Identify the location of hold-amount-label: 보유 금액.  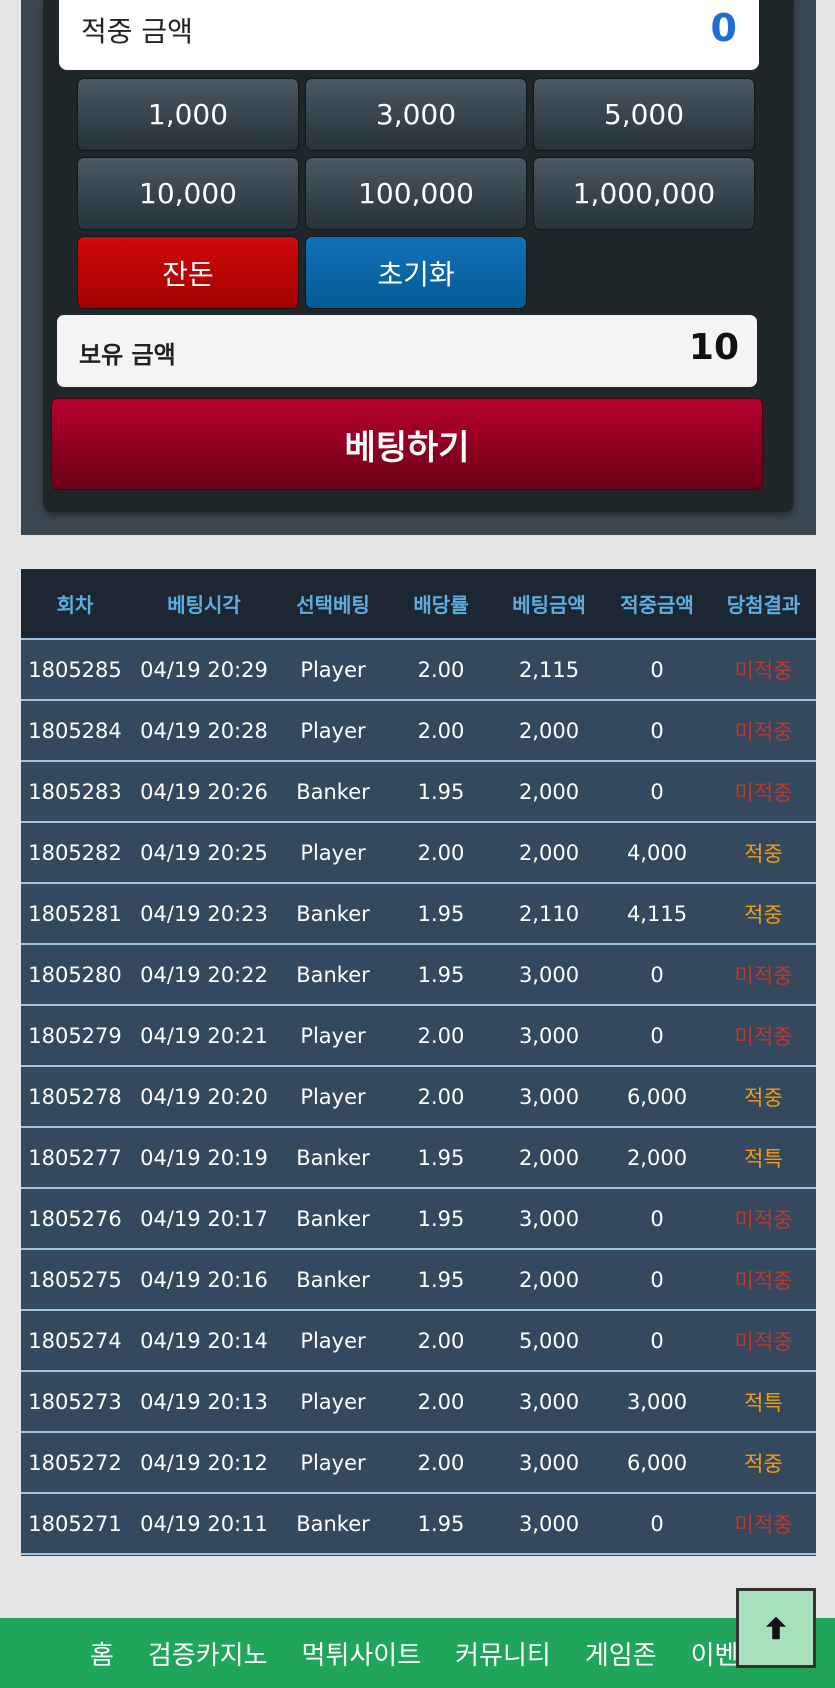
(127, 355).